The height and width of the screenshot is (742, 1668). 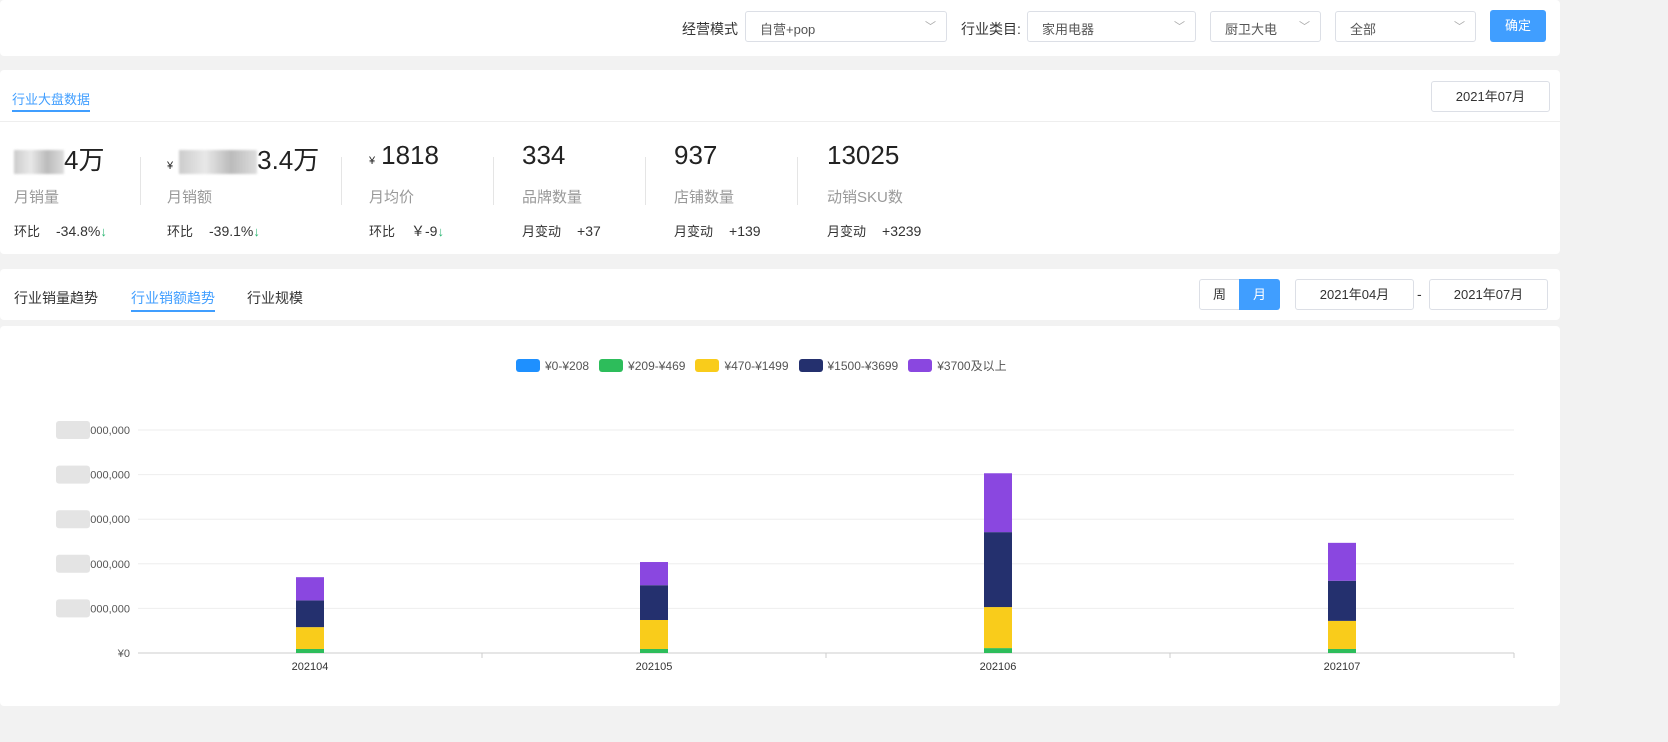 I want to click on subcategory-select: 厨卫大电 ﹀, so click(x=1265, y=26).